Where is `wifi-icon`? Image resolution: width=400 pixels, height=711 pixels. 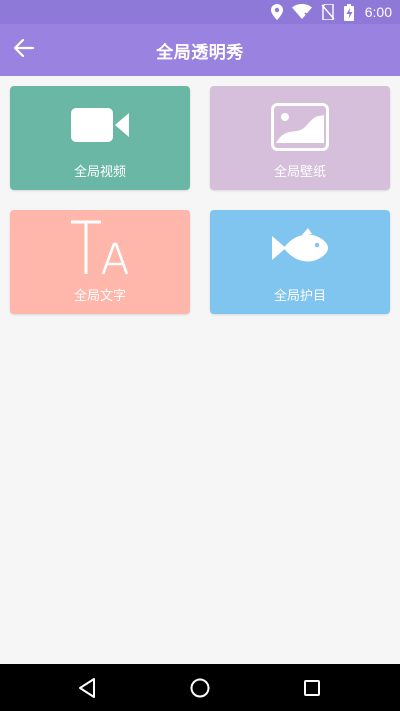 wifi-icon is located at coordinates (301, 12).